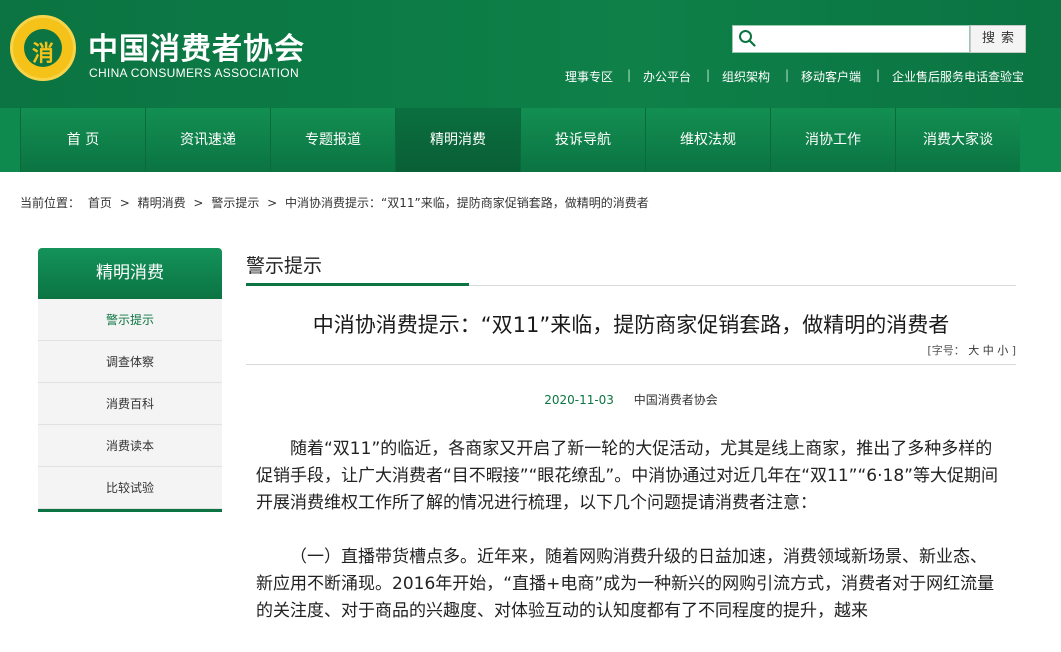 The width and height of the screenshot is (1061, 652). What do you see at coordinates (832, 140) in the screenshot?
I see `nav-association-work: 消协工作` at bounding box center [832, 140].